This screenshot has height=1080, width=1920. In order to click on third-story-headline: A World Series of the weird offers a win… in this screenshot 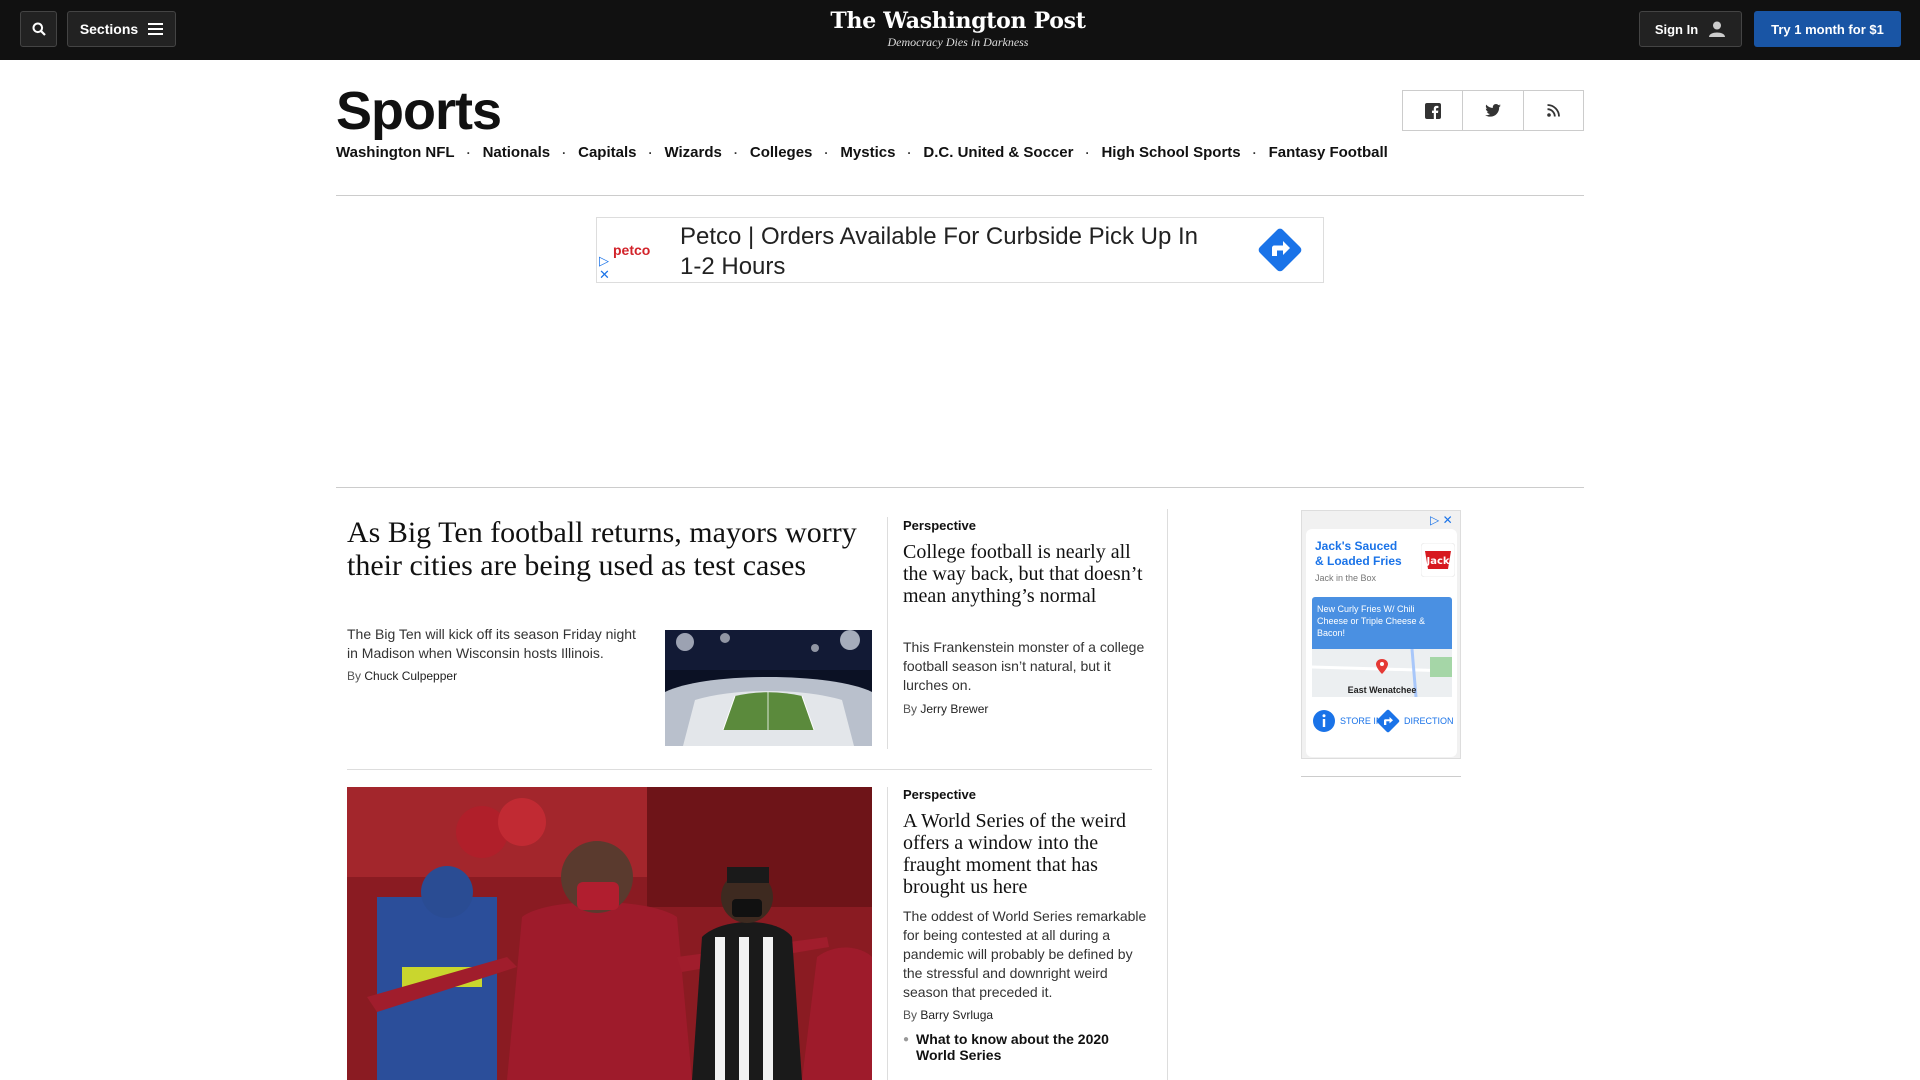, I will do `click(1025, 854)`.